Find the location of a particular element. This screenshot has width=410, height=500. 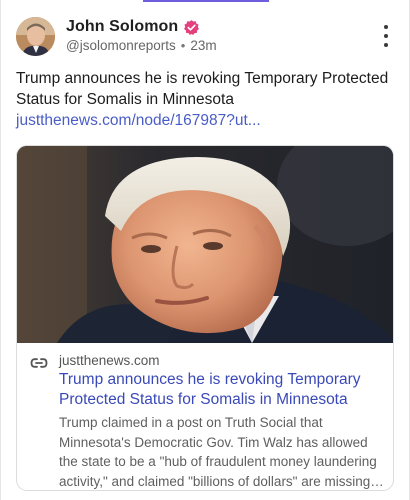

post-meta: @jsolomonreports • 23m is located at coordinates (141, 45).